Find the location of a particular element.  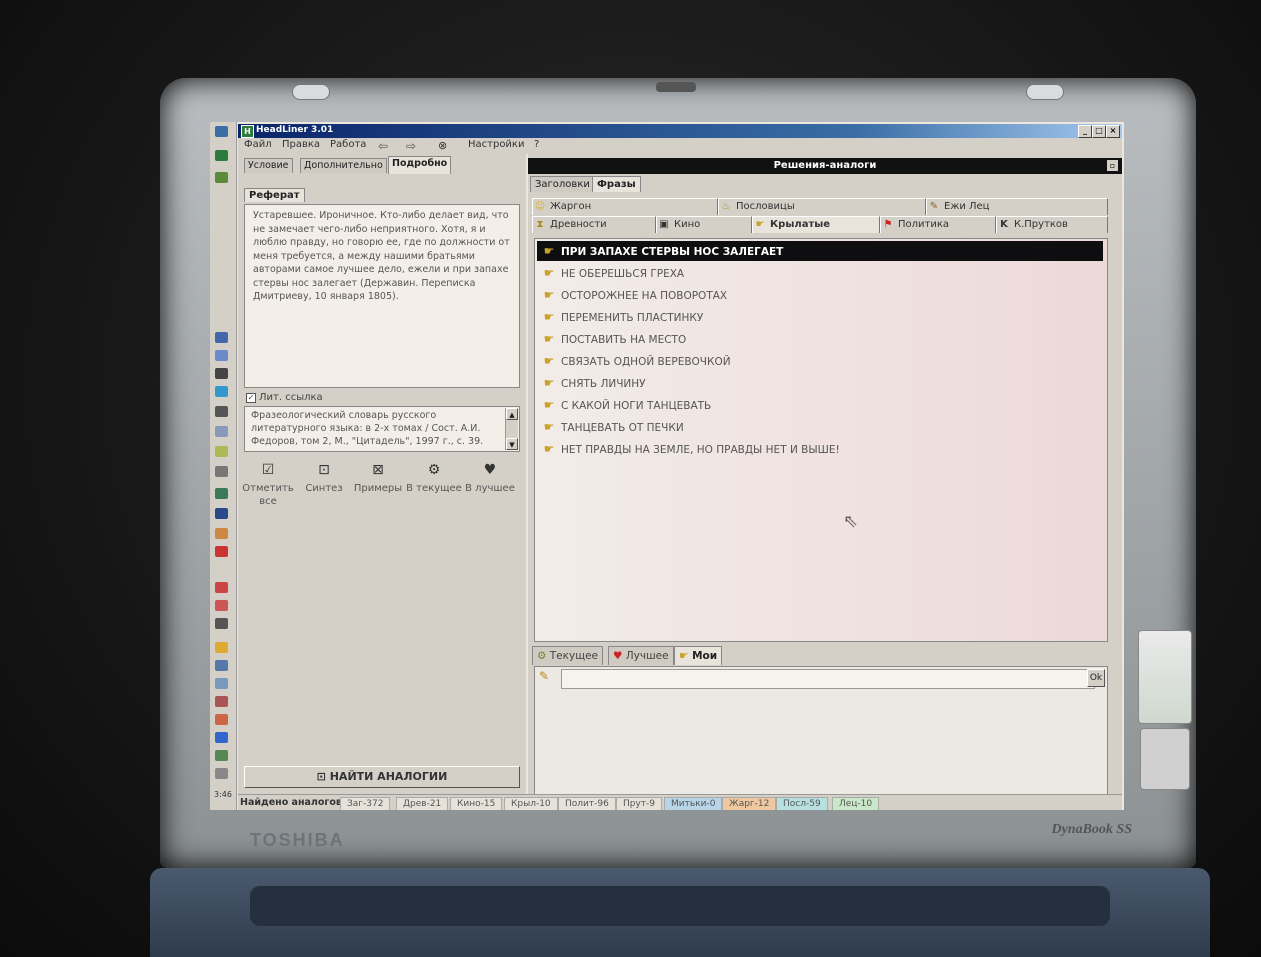

word-icon is located at coordinates (221, 513).